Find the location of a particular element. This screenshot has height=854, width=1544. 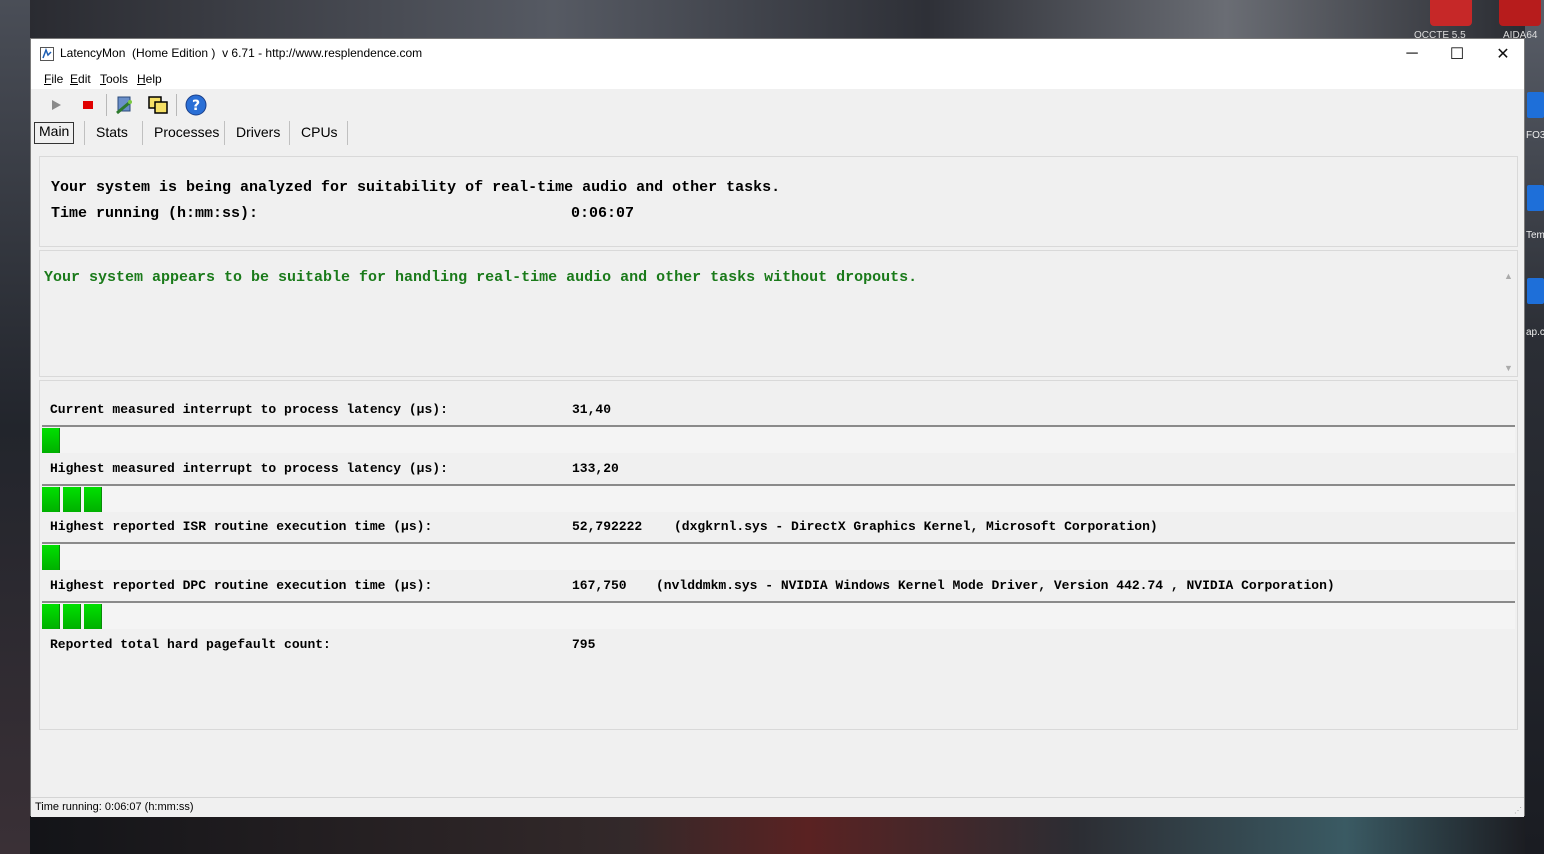

tab-label: CPUs is located at coordinates (319, 132).